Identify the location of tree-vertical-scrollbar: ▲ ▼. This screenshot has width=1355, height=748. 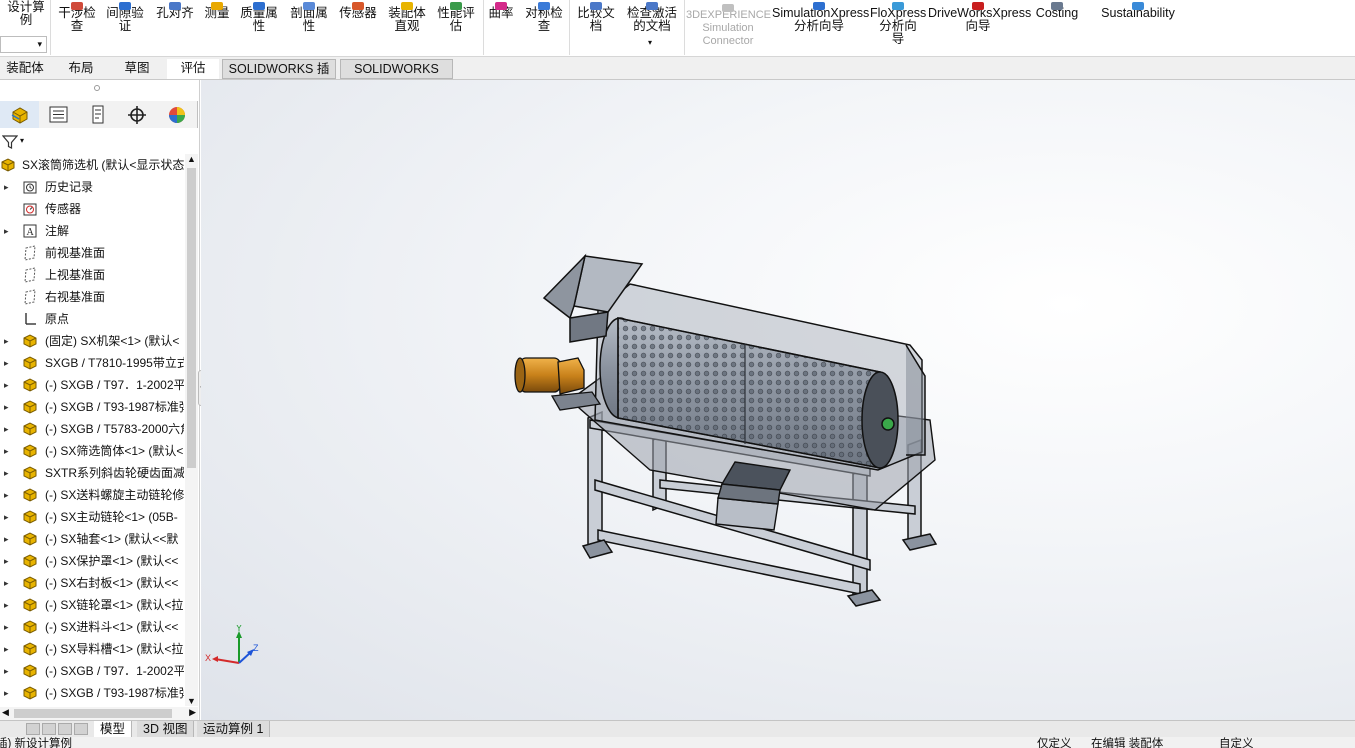
(191, 430).